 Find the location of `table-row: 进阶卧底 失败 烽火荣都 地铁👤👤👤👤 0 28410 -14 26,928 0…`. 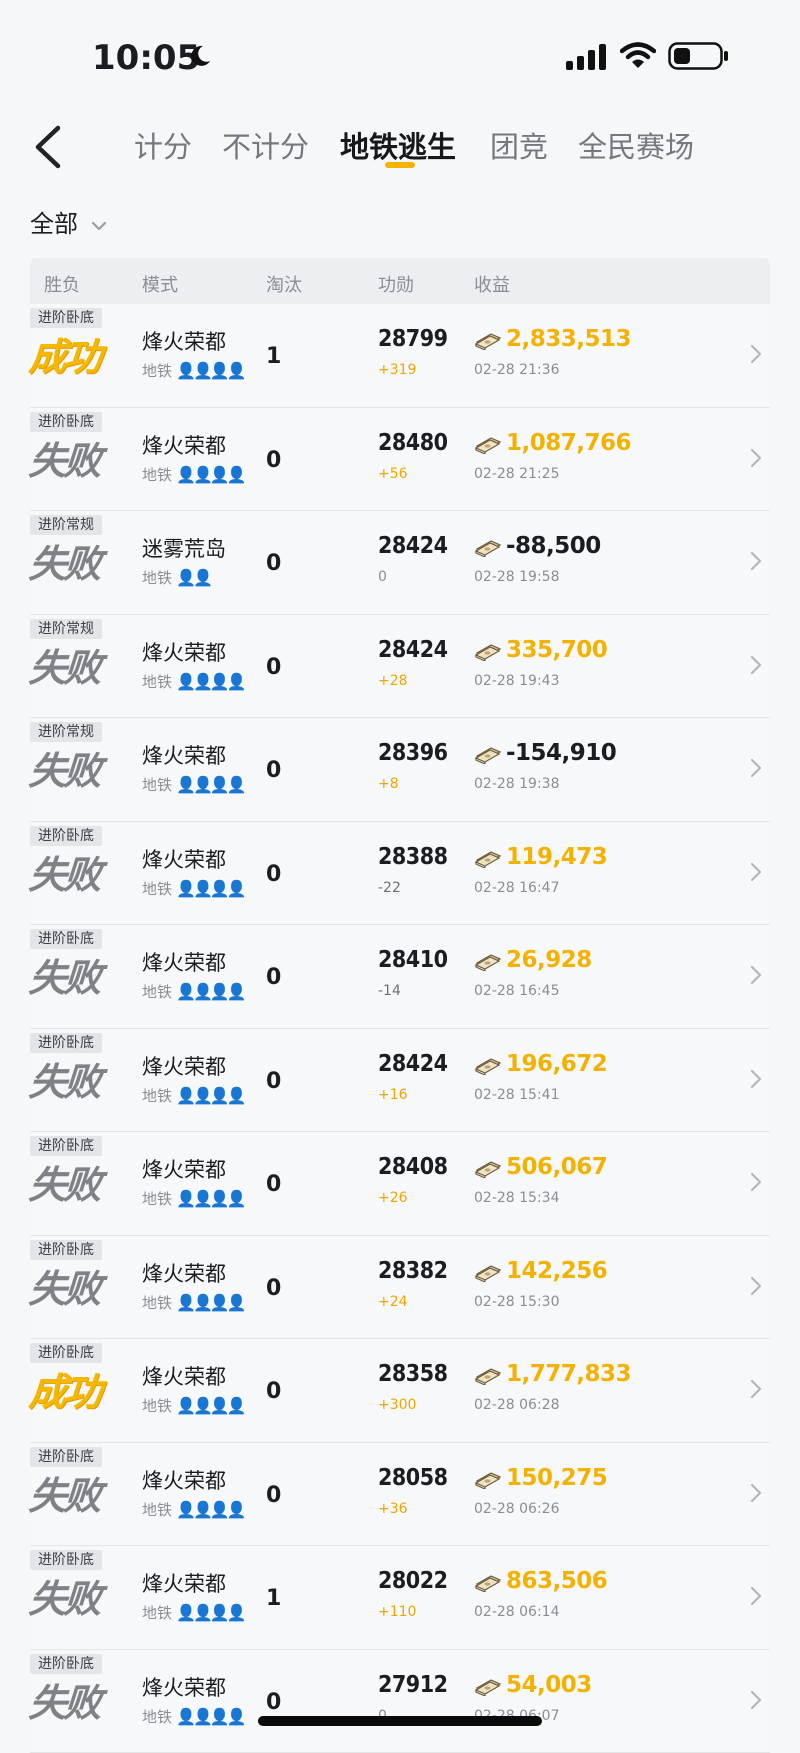

table-row: 进阶卧底 失败 烽火荣都 地铁👤👤👤👤 0 28410 -14 26,928 0… is located at coordinates (400, 977).